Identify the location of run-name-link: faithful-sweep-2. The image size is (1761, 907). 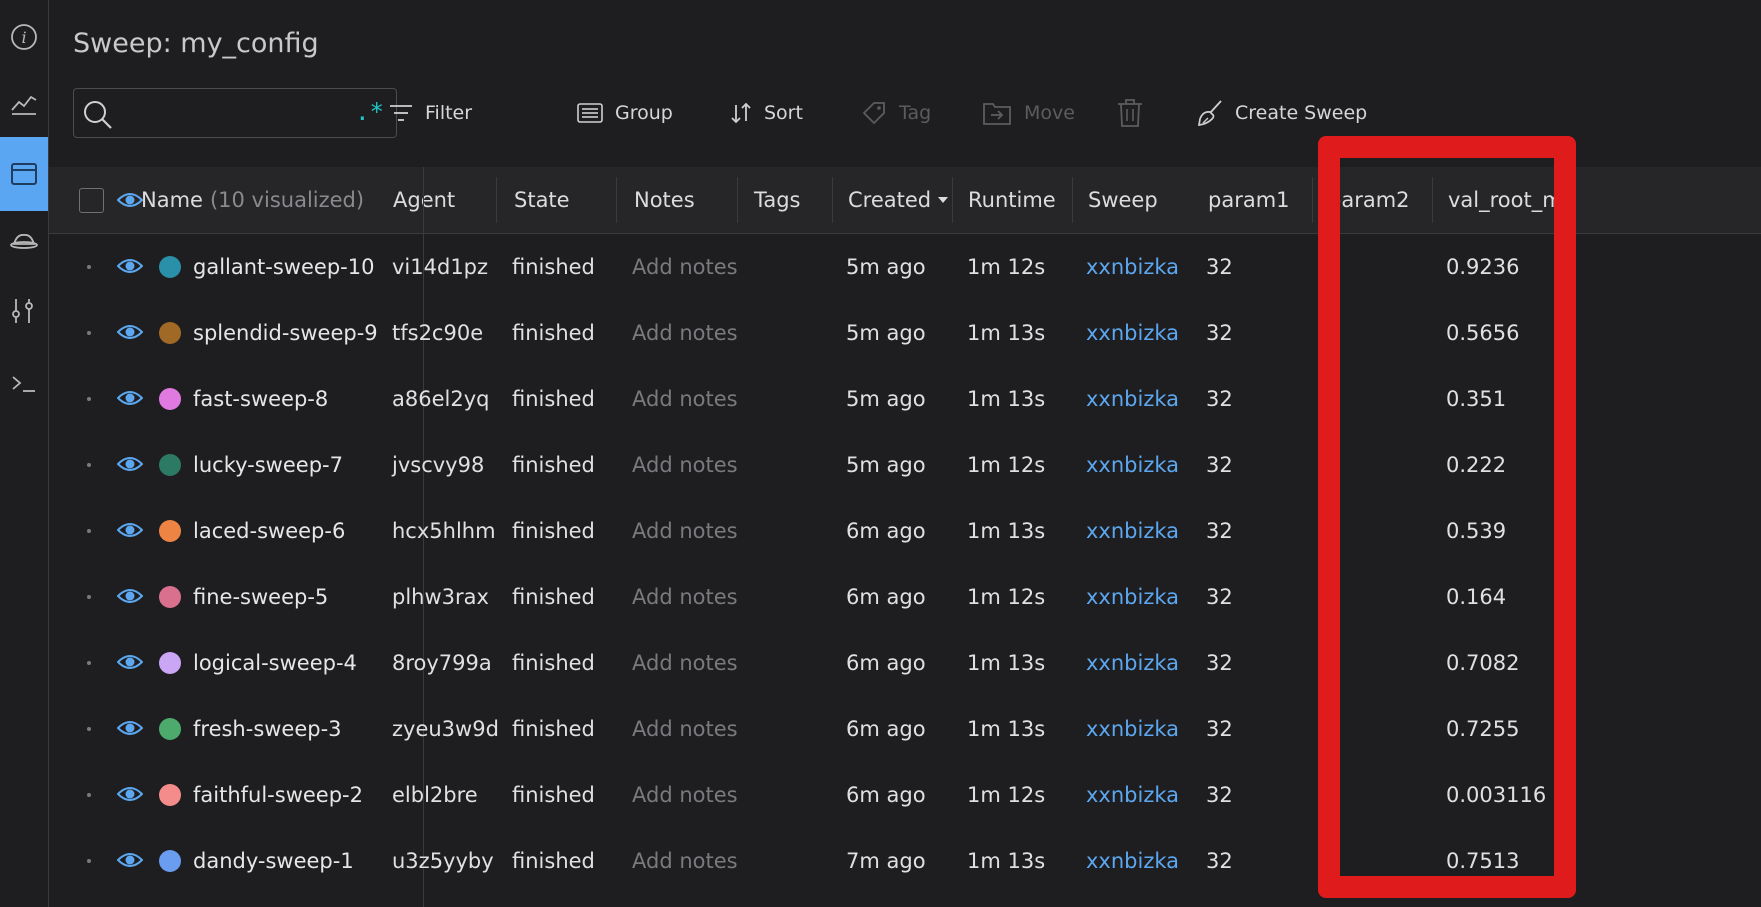
(278, 795).